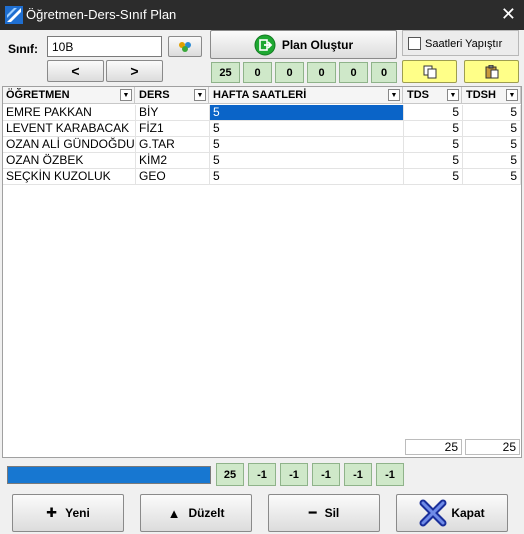  Describe the element at coordinates (262, 15) in the screenshot. I see `title-bar: Öğretmen-Ders-Sınıf Plan ✕` at that location.